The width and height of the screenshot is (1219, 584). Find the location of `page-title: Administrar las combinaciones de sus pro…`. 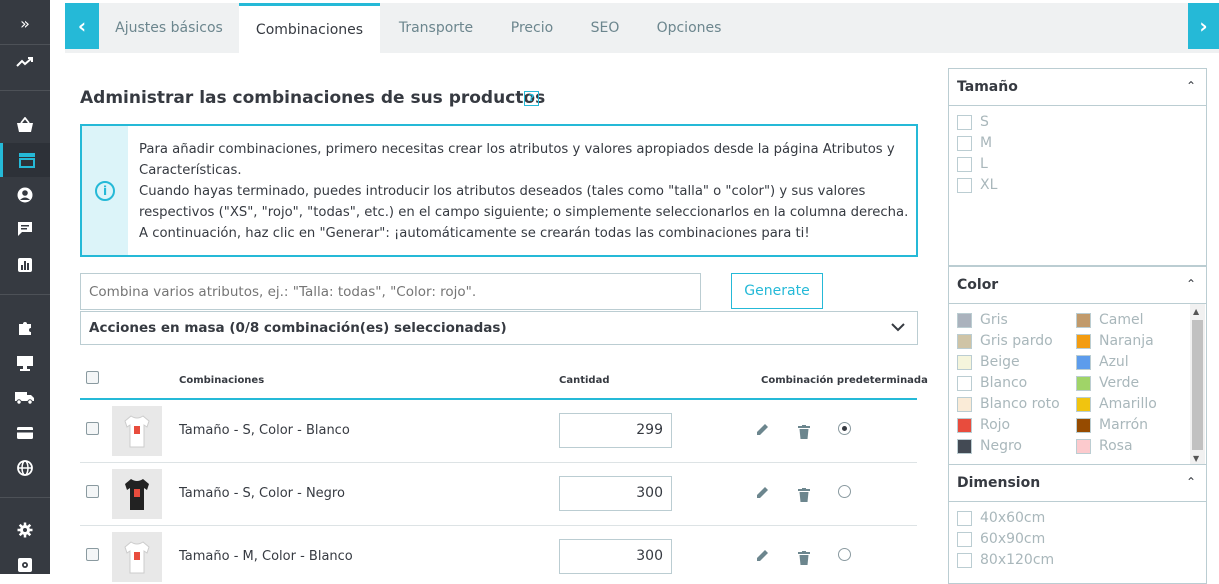

page-title: Administrar las combinaciones de sus pro… is located at coordinates (313, 98).